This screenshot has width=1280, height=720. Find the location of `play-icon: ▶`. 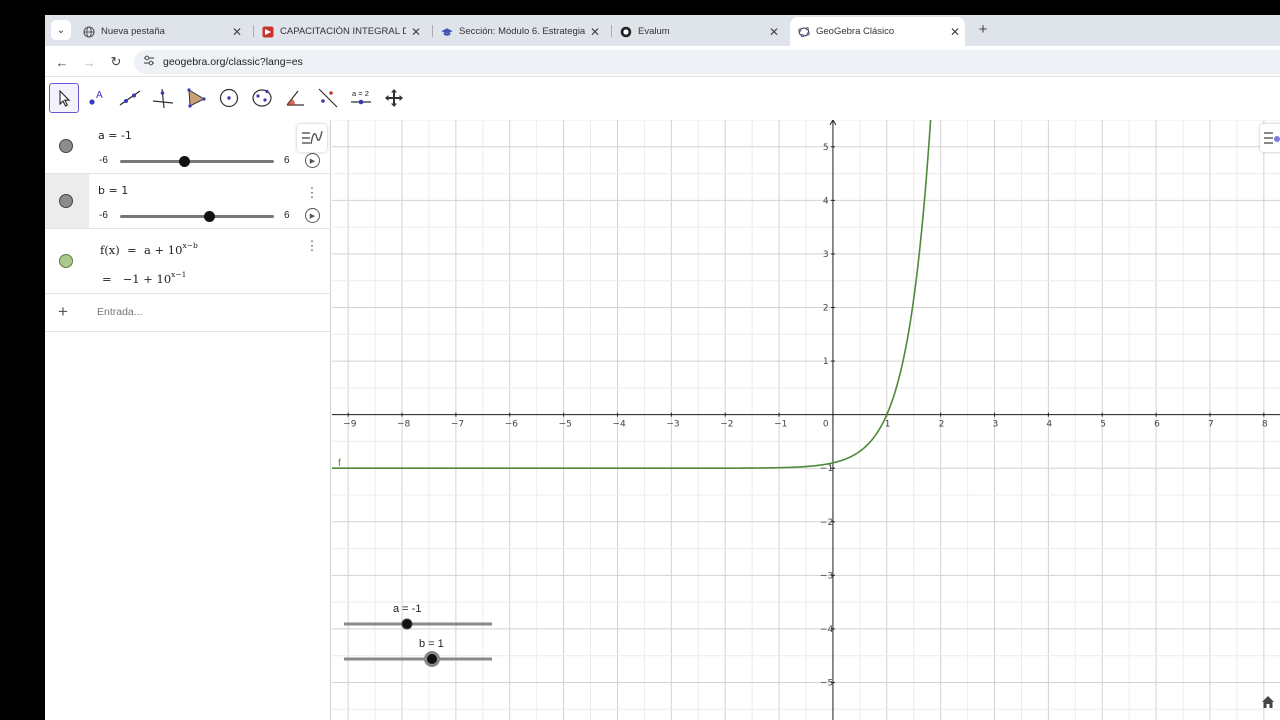

play-icon: ▶ is located at coordinates (312, 216).